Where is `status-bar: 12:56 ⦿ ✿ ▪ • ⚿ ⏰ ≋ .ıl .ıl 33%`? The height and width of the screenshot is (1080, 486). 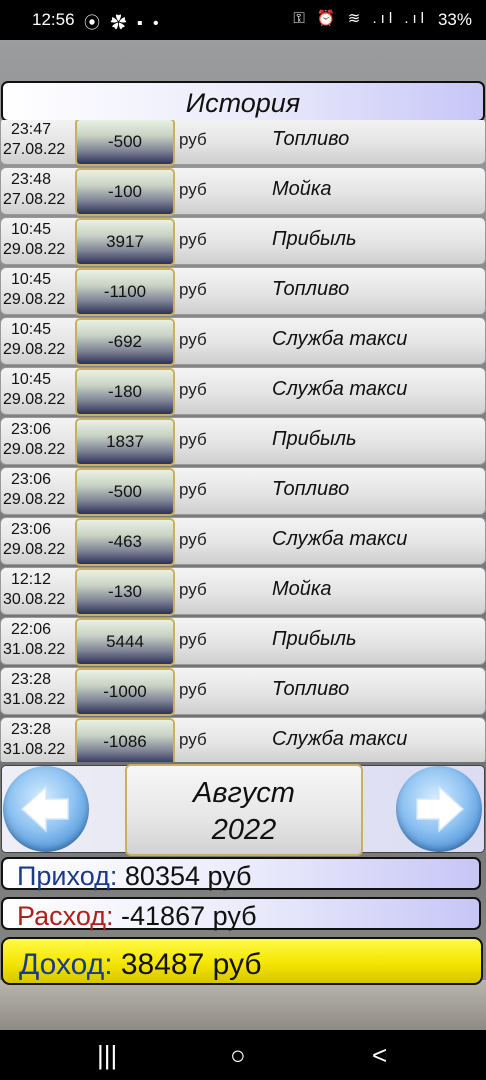 status-bar: 12:56 ⦿ ✿ ▪ • ⚿ ⏰ ≋ .ıl .ıl 33% is located at coordinates (243, 20).